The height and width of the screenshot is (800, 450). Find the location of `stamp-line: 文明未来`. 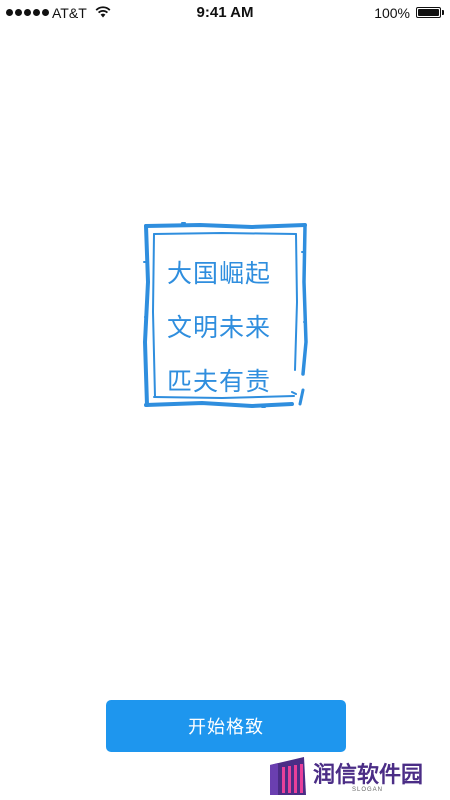

stamp-line: 文明未来 is located at coordinates (219, 327).